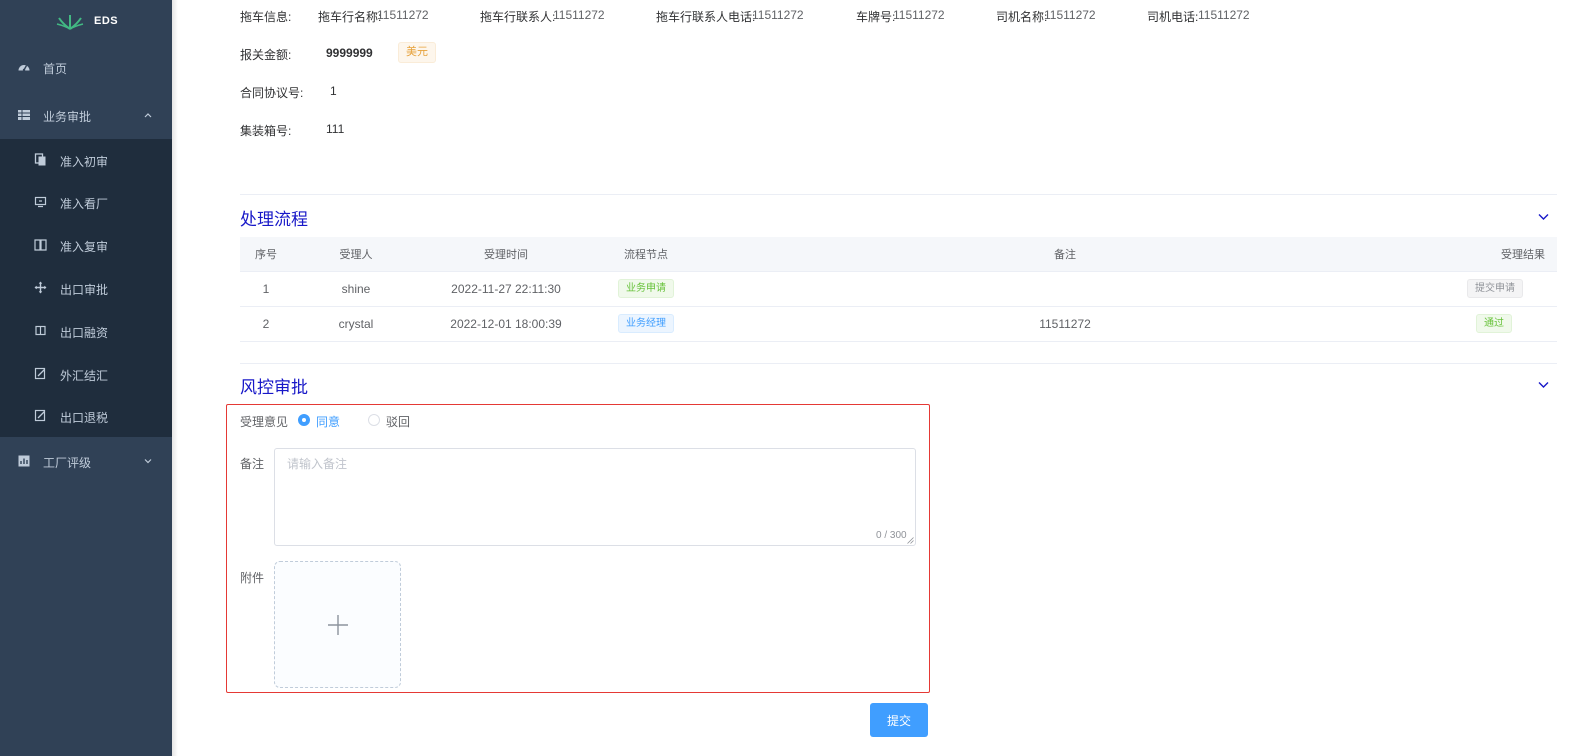 Image resolution: width=1586 pixels, height=756 pixels. Describe the element at coordinates (506, 289) in the screenshot. I see `row-time: 2022-11-27 22:11:30` at that location.